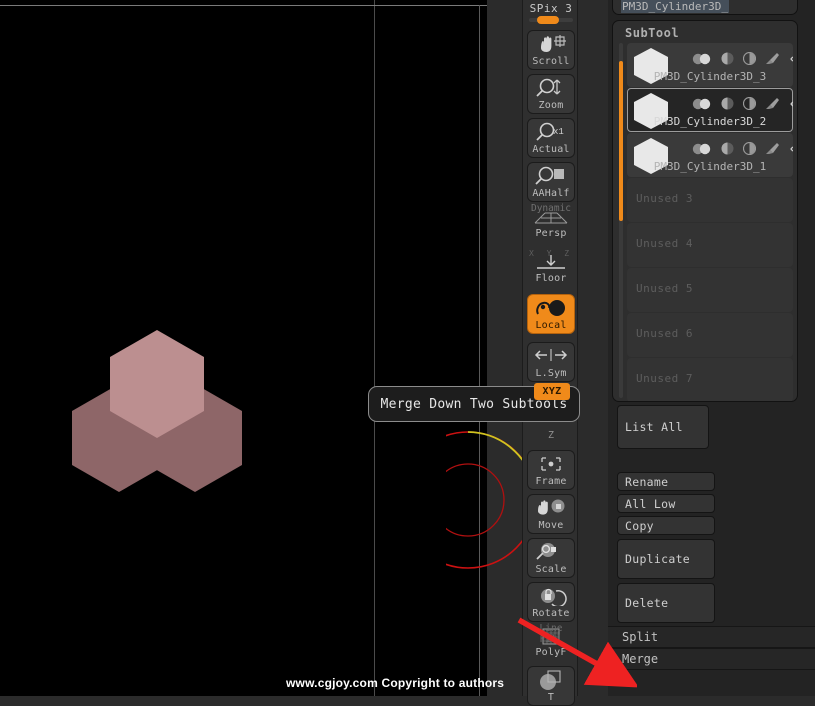  What do you see at coordinates (666, 481) in the screenshot?
I see `rename-button: Rename` at bounding box center [666, 481].